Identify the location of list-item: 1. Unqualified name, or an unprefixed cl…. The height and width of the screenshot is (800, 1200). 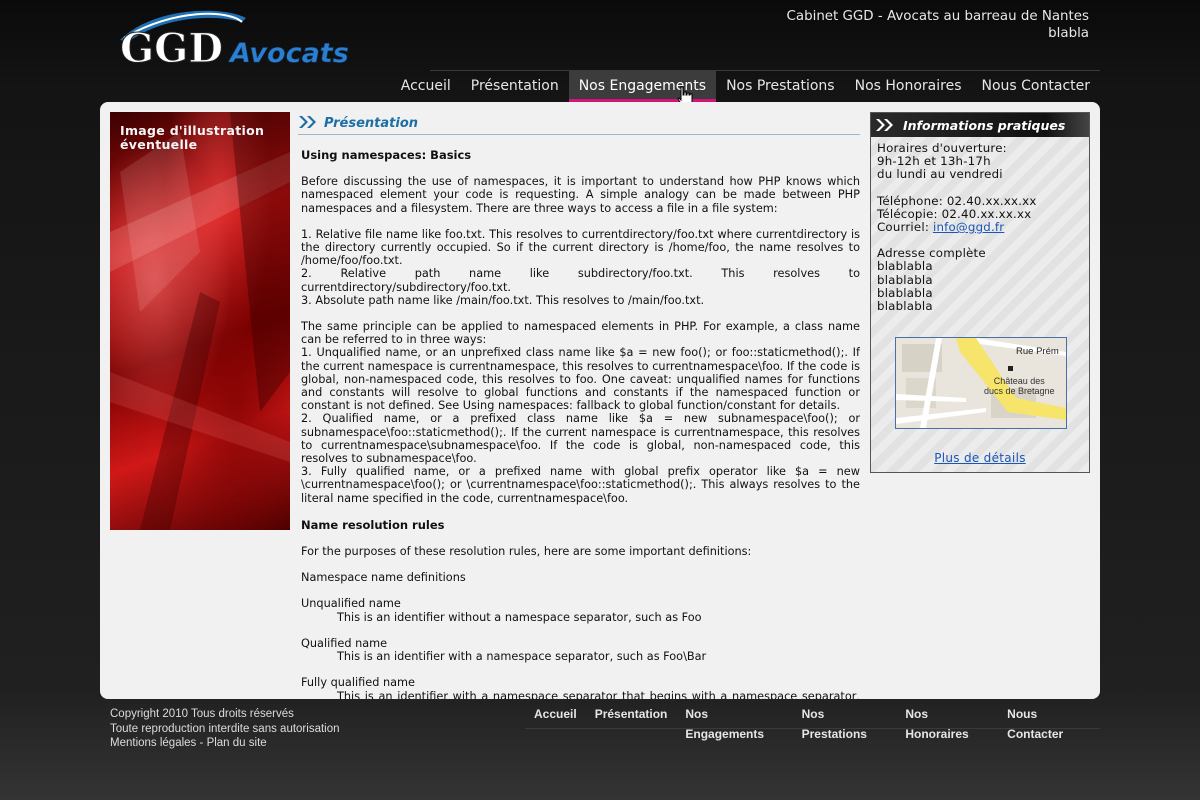
(580, 379).